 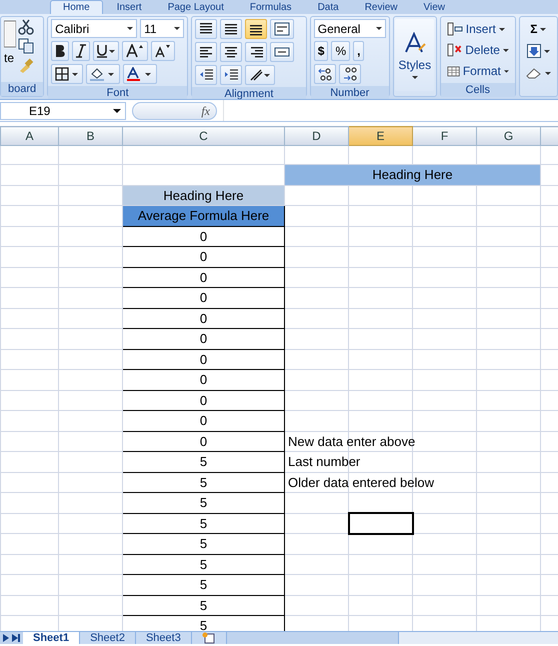 I want to click on fill-color-button, so click(x=103, y=74).